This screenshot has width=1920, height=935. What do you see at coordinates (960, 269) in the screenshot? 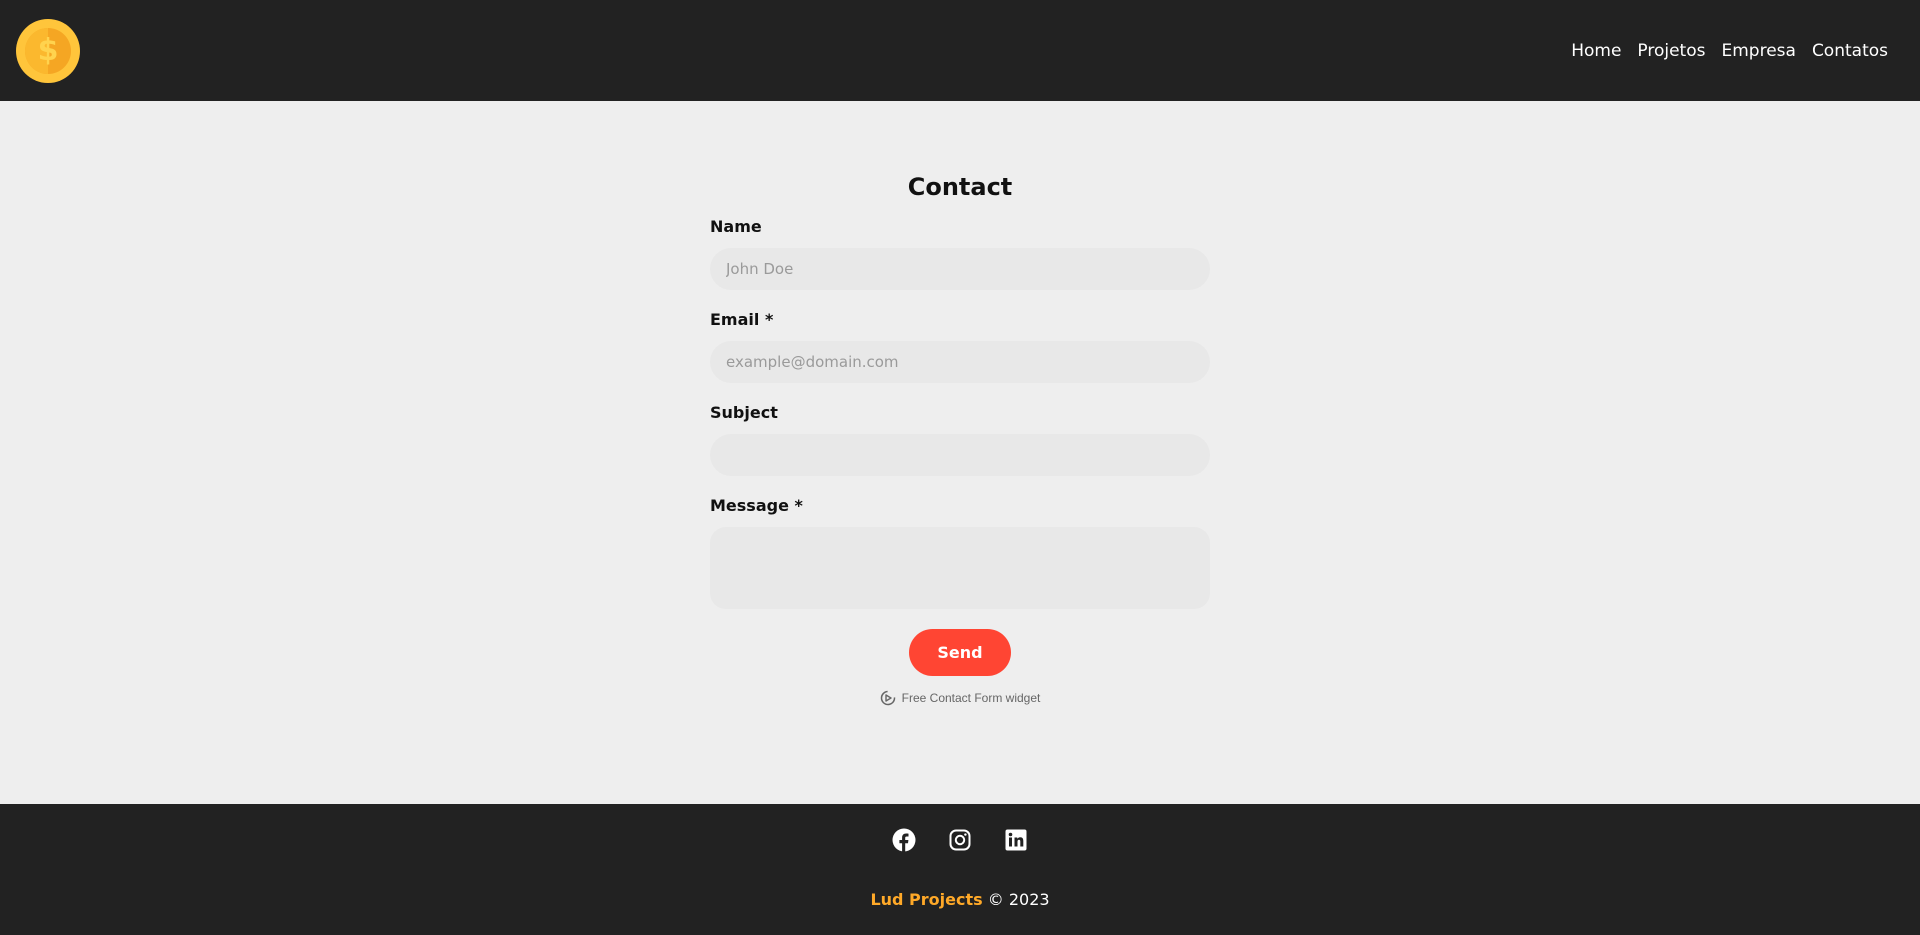
I see `name-input` at bounding box center [960, 269].